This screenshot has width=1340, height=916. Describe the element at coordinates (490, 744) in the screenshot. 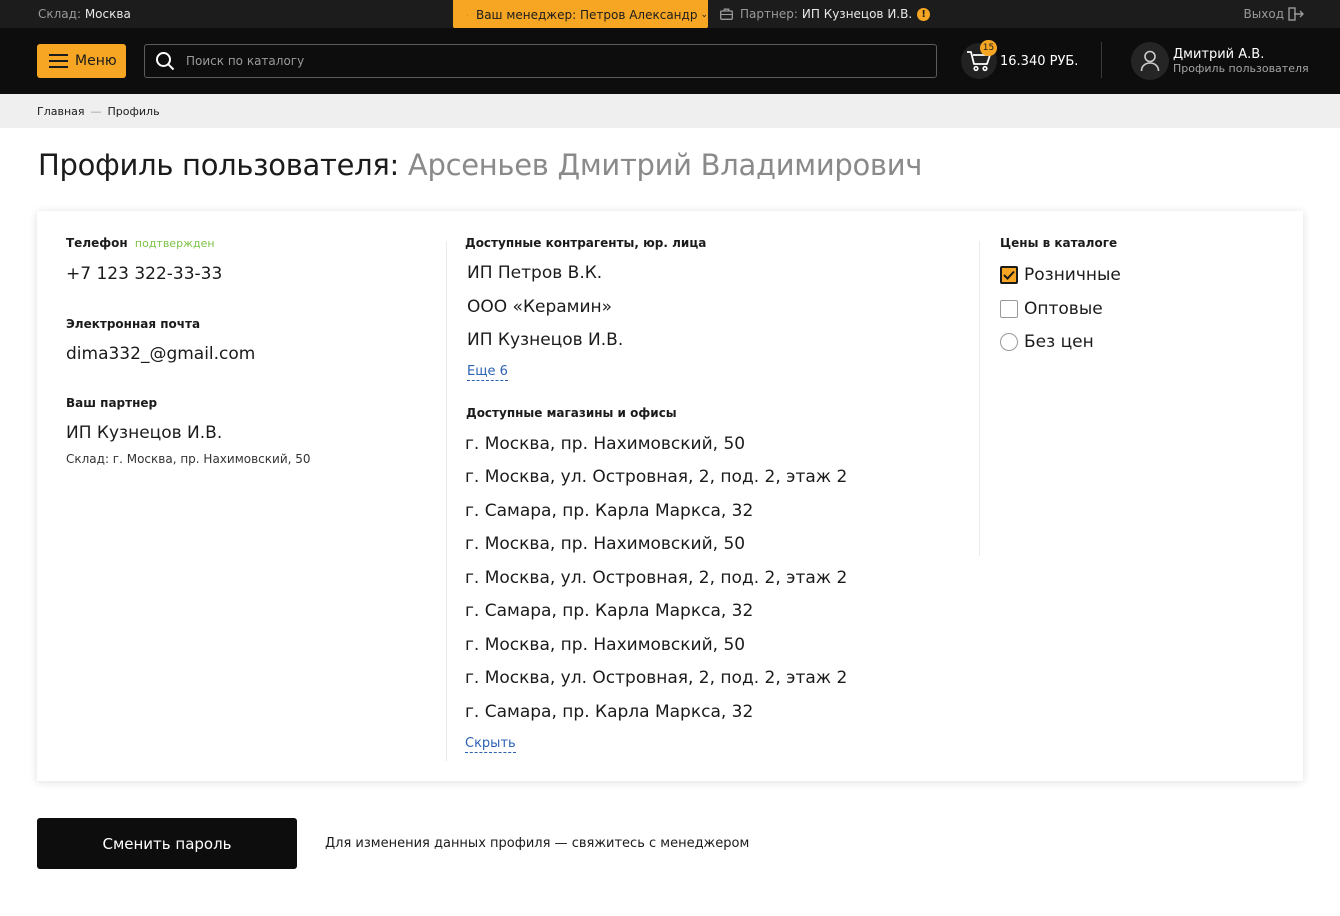

I see `stores-hide-link: Скрыть` at that location.